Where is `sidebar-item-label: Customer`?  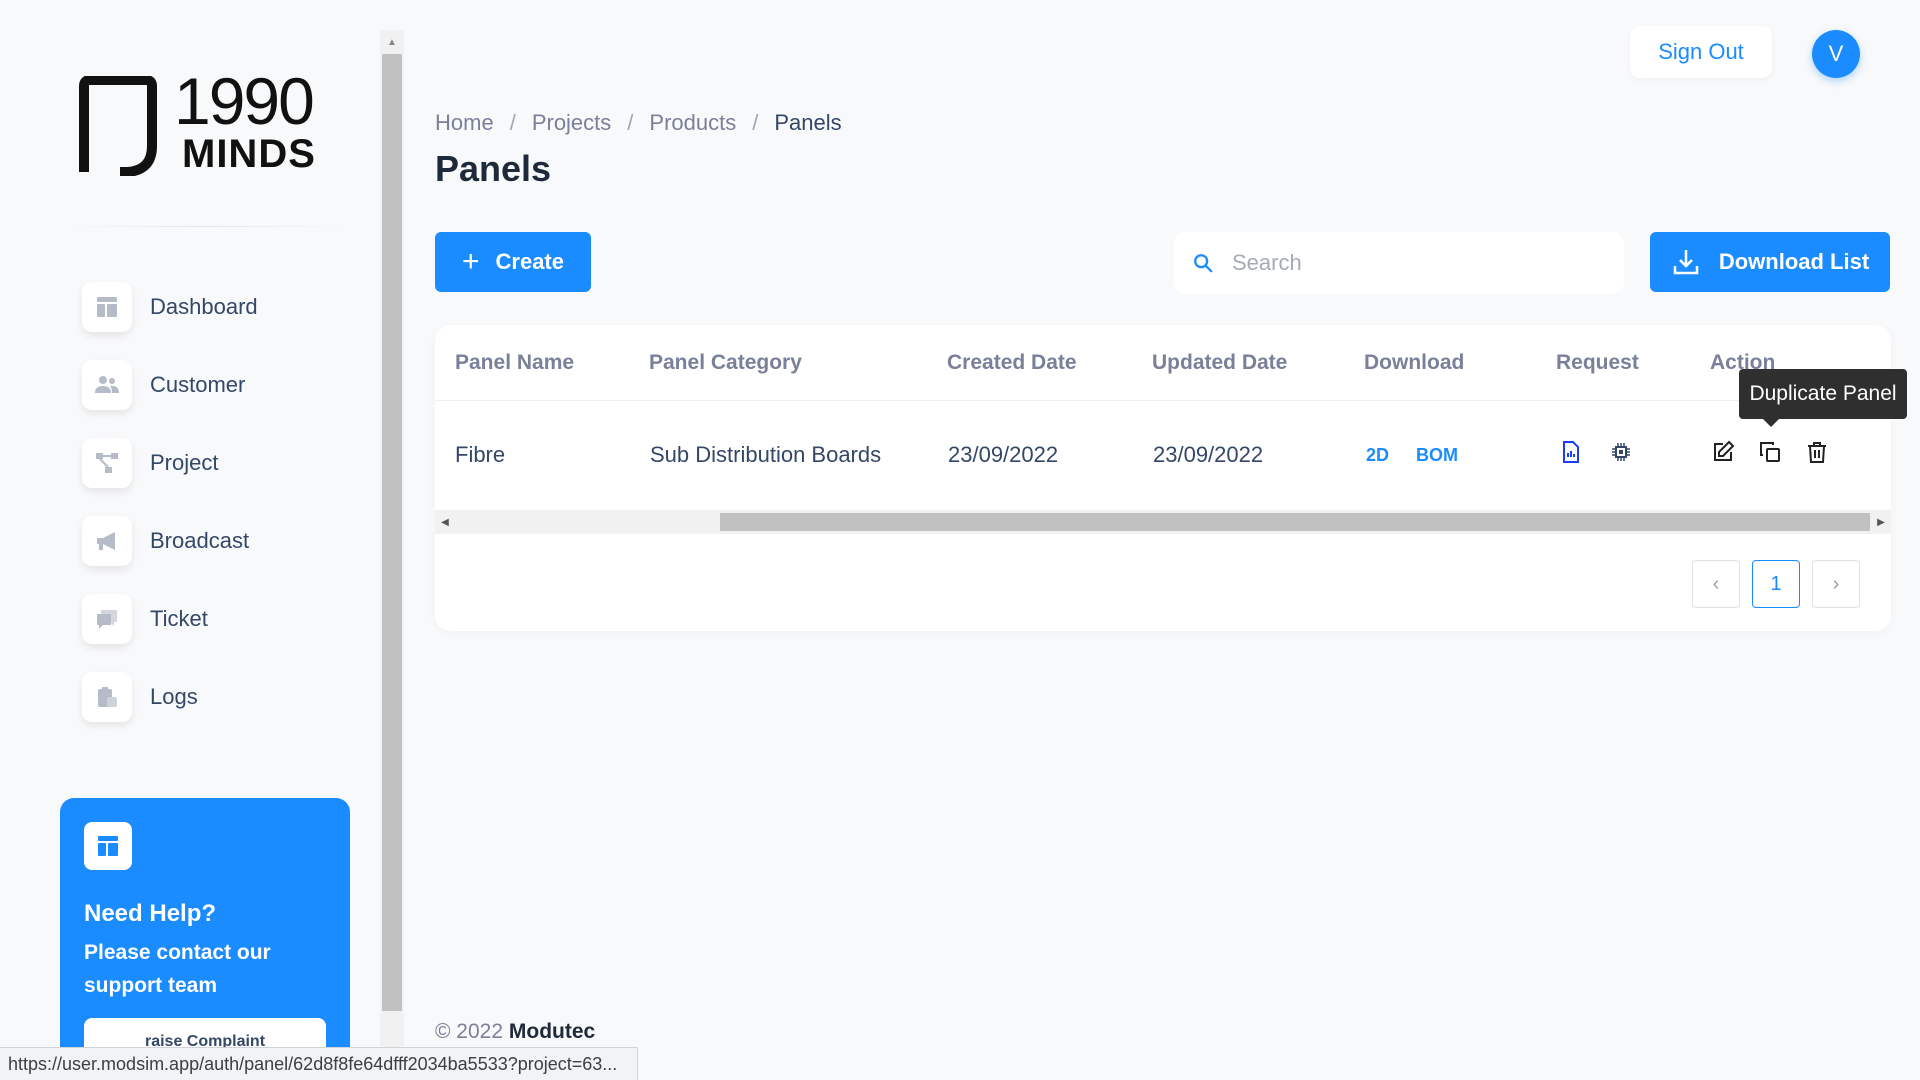
sidebar-item-label: Customer is located at coordinates (198, 384).